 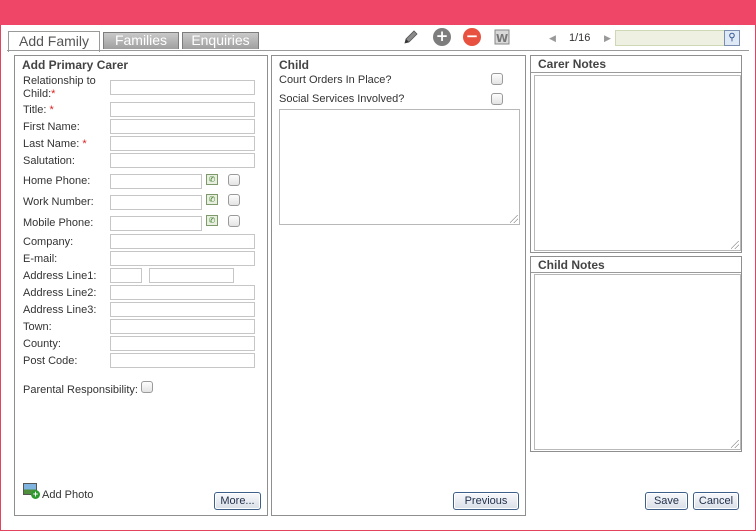 I want to click on social-services-label: Social Services Involved?, so click(x=342, y=99).